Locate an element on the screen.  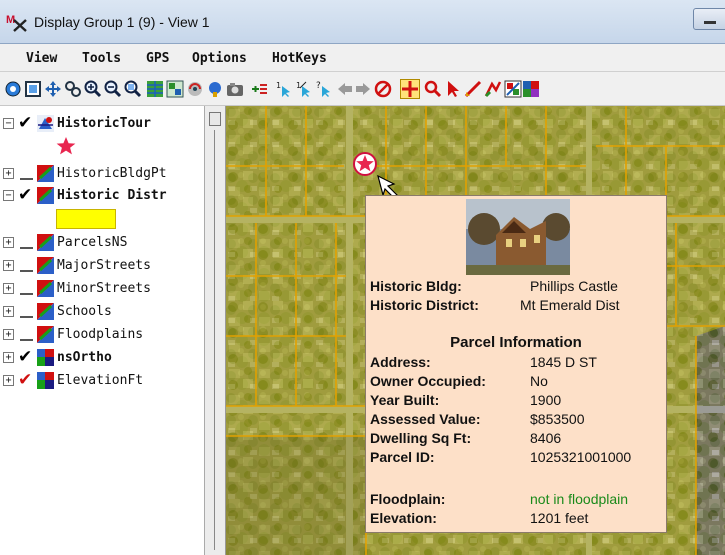
field-value: 1900 is located at coordinates (546, 400).